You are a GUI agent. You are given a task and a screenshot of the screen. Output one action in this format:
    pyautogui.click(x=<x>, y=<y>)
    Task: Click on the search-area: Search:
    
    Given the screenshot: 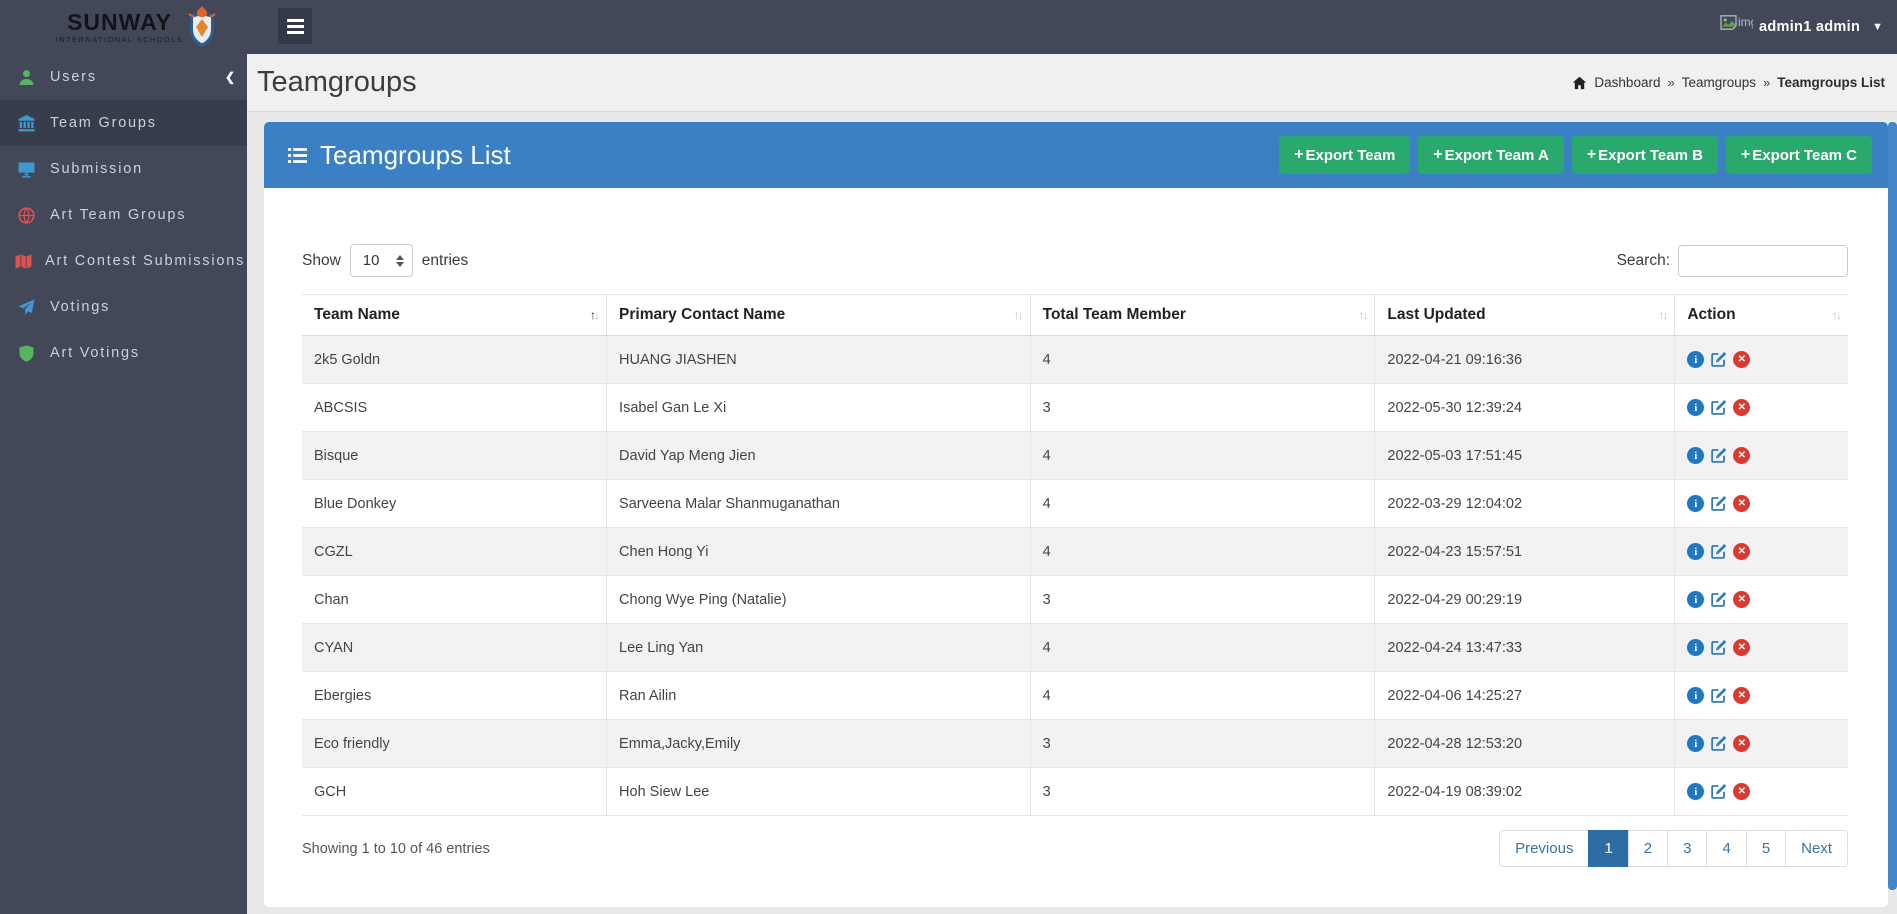 What is the action you would take?
    pyautogui.click(x=1732, y=260)
    